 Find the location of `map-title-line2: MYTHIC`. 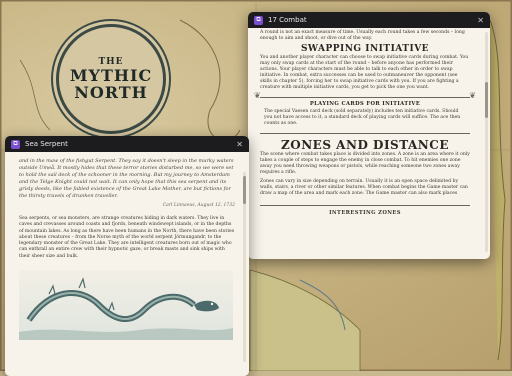

map-title-line2: MYTHIC is located at coordinates (111, 75).